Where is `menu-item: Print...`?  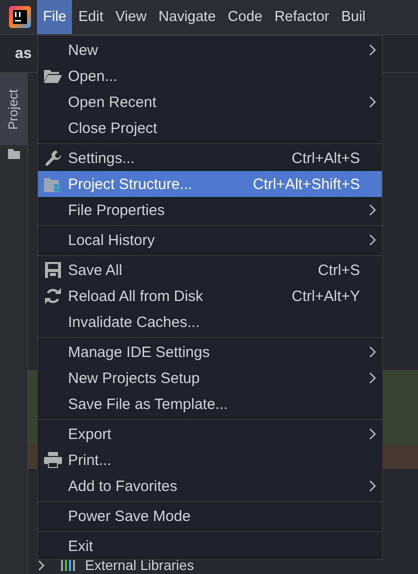
menu-item: Print... is located at coordinates (210, 460).